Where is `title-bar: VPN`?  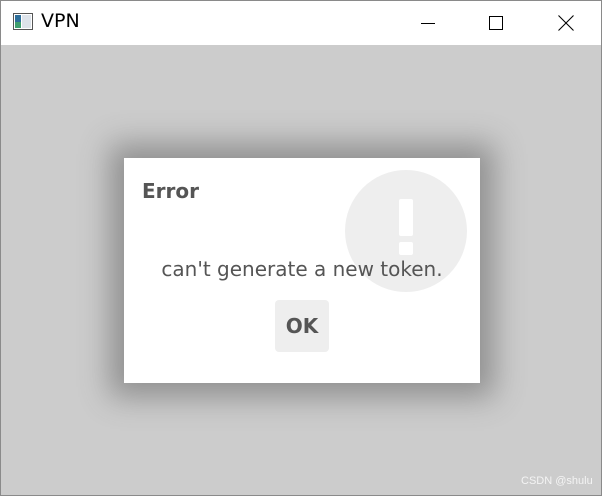
title-bar: VPN is located at coordinates (301, 23).